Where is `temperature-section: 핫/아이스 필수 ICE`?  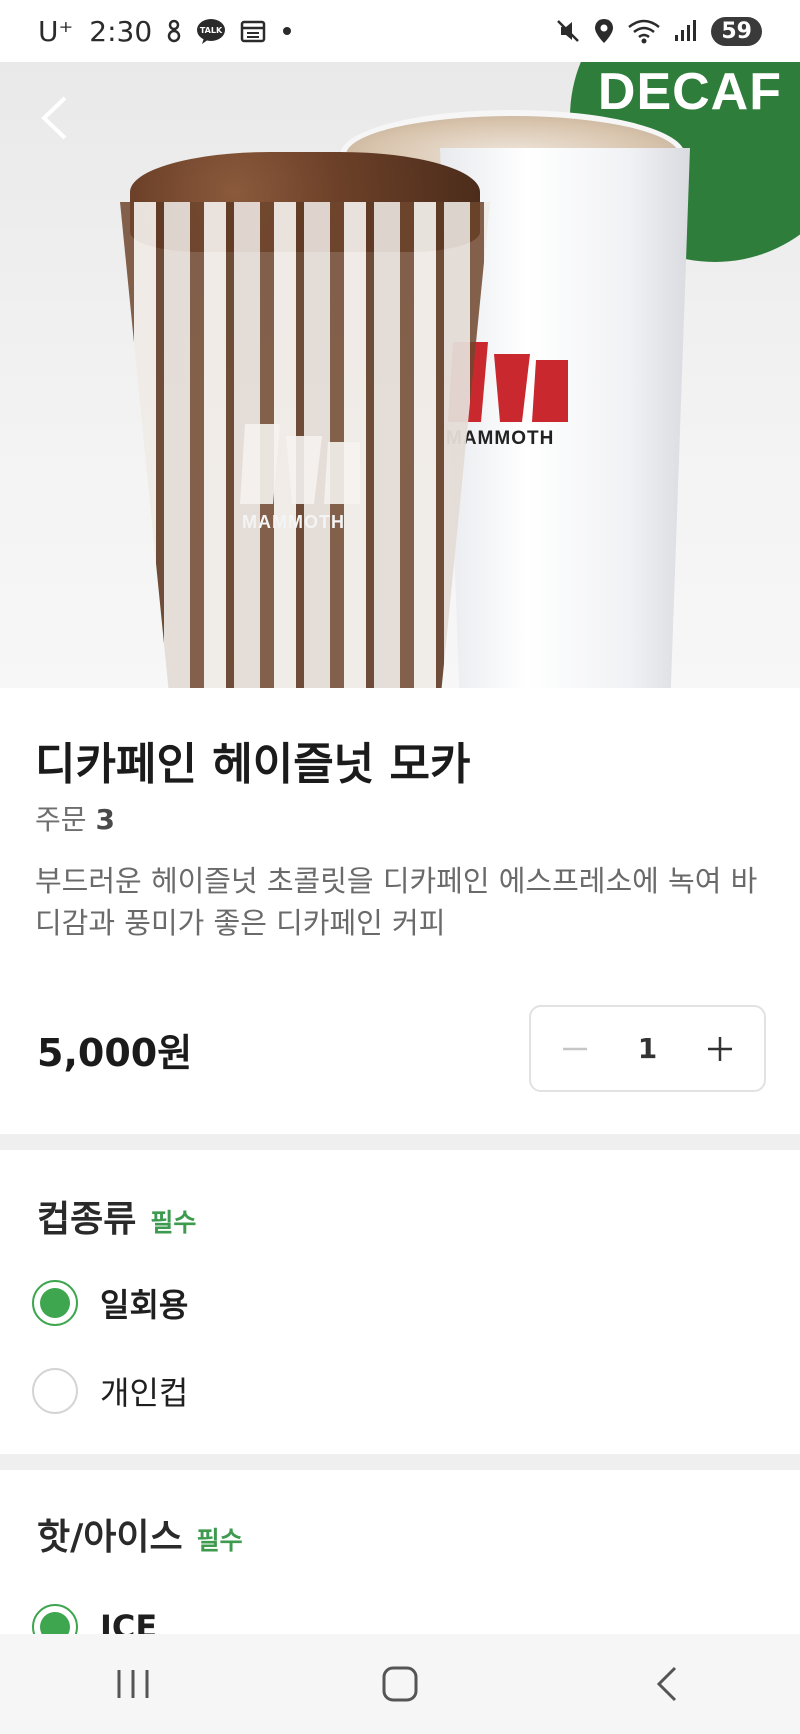 temperature-section: 핫/아이스 필수 ICE is located at coordinates (400, 1552).